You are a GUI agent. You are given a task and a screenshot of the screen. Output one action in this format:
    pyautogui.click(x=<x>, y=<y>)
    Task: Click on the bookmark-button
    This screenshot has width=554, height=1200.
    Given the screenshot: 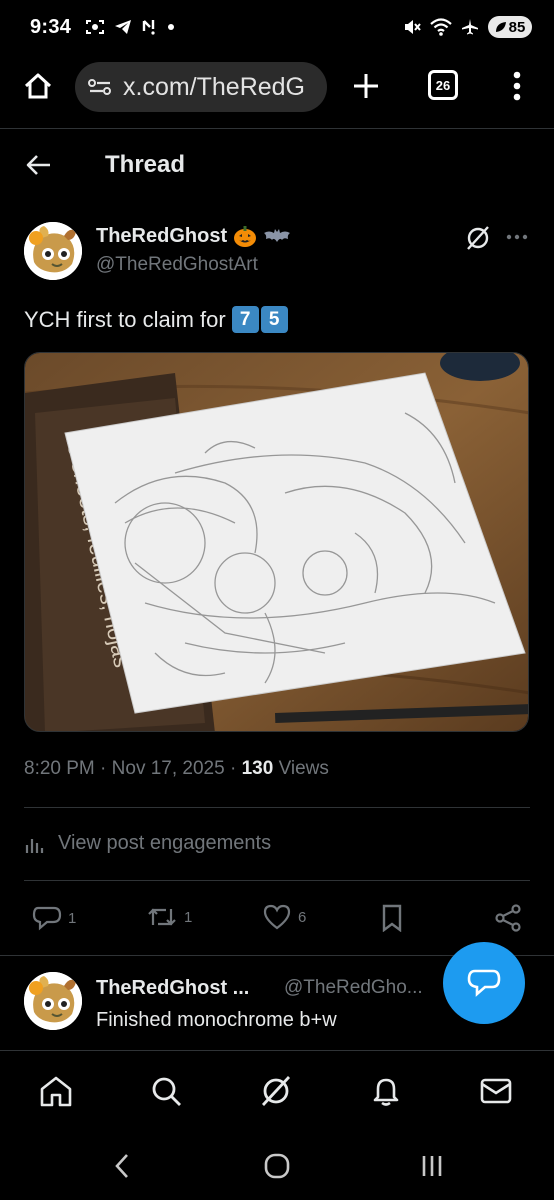 What is the action you would take?
    pyautogui.click(x=392, y=918)
    